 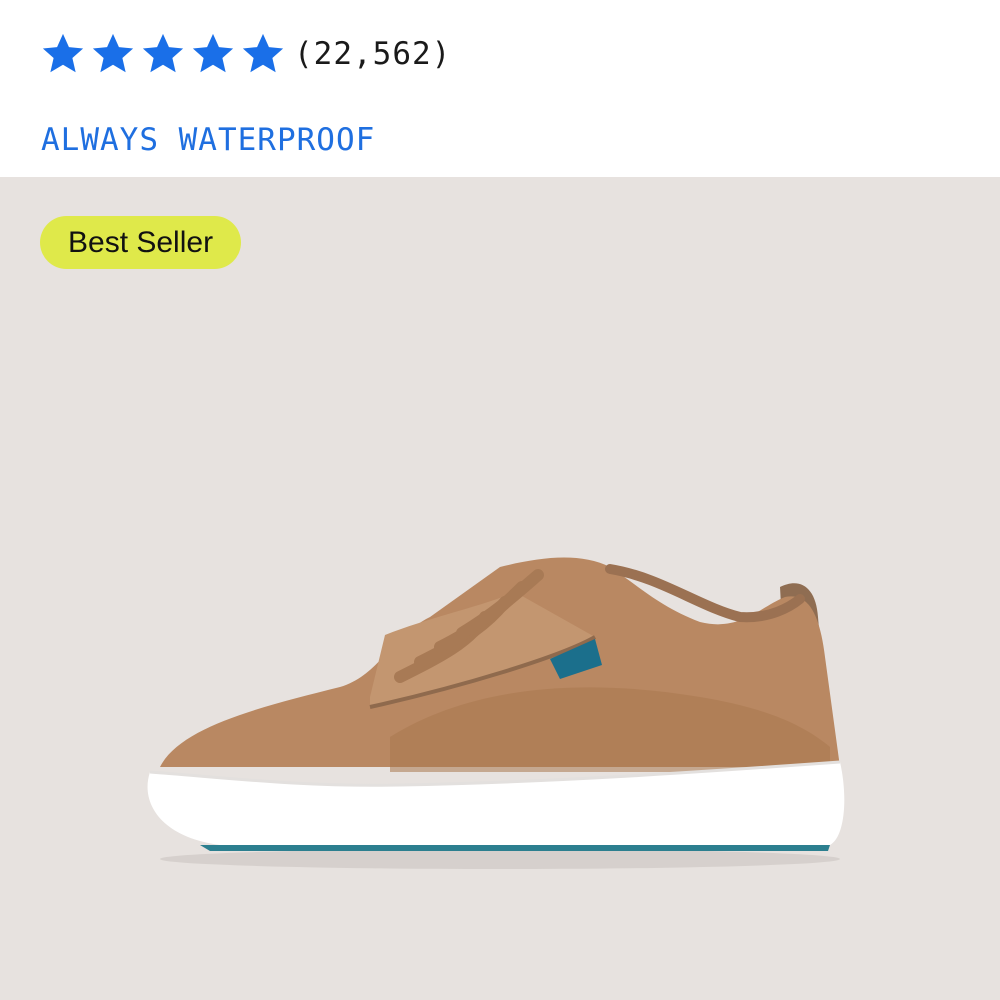 I want to click on best-seller-badge: Best Seller, so click(x=141, y=242).